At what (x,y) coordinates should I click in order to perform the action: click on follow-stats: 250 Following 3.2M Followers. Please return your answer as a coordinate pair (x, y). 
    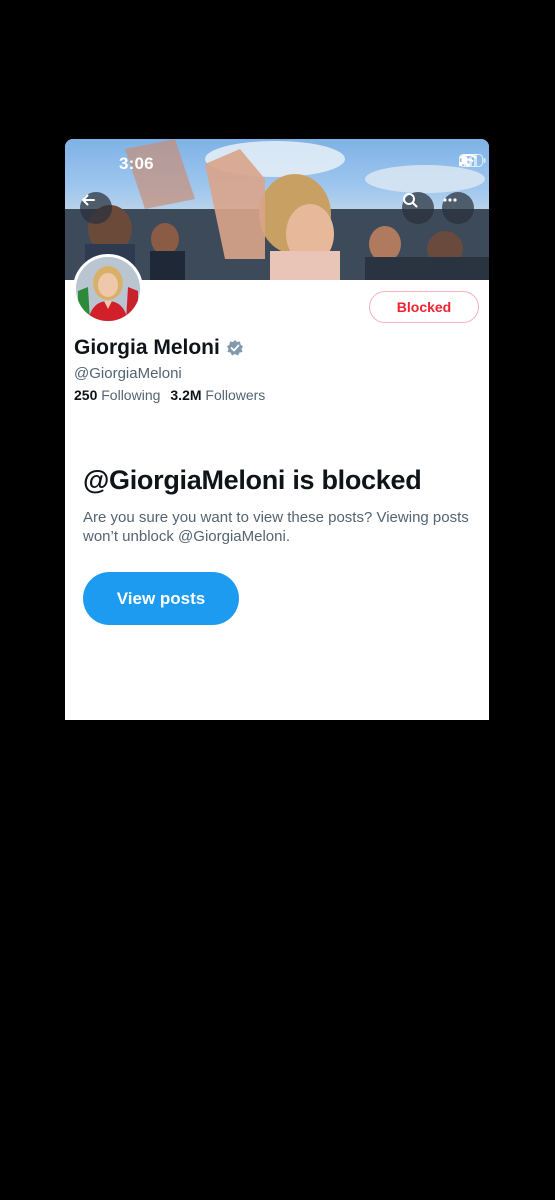
    Looking at the image, I should click on (169, 395).